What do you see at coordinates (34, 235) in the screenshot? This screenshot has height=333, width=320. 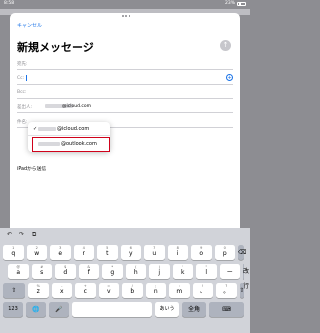 I see `paste-icon: ⧉` at bounding box center [34, 235].